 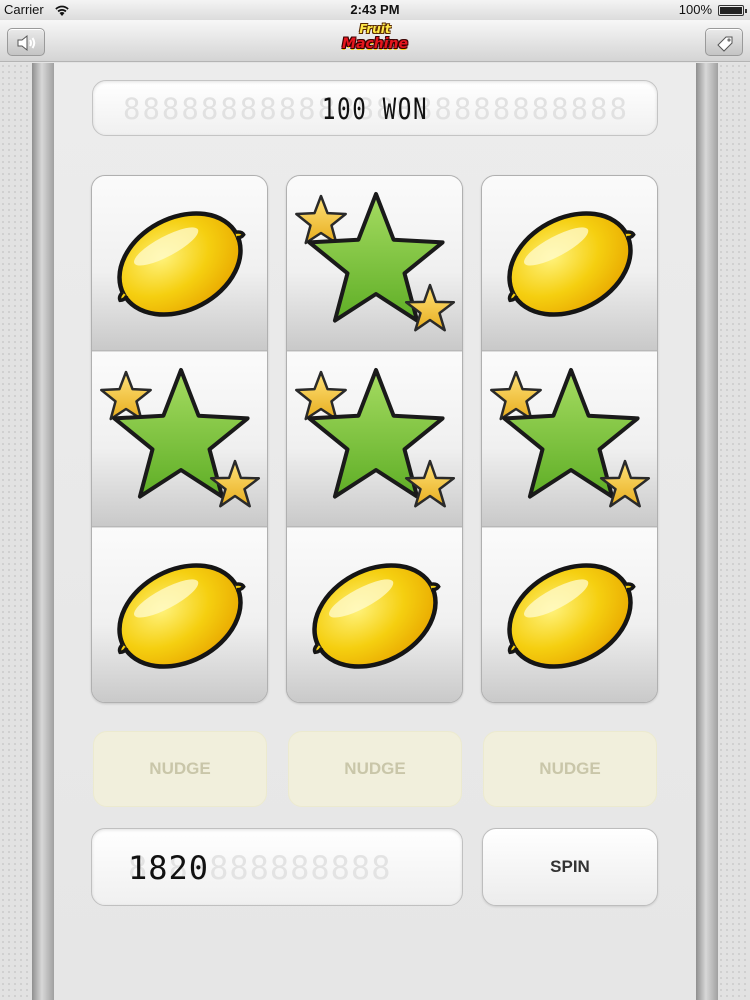 What do you see at coordinates (734, 531) in the screenshot?
I see `right-background` at bounding box center [734, 531].